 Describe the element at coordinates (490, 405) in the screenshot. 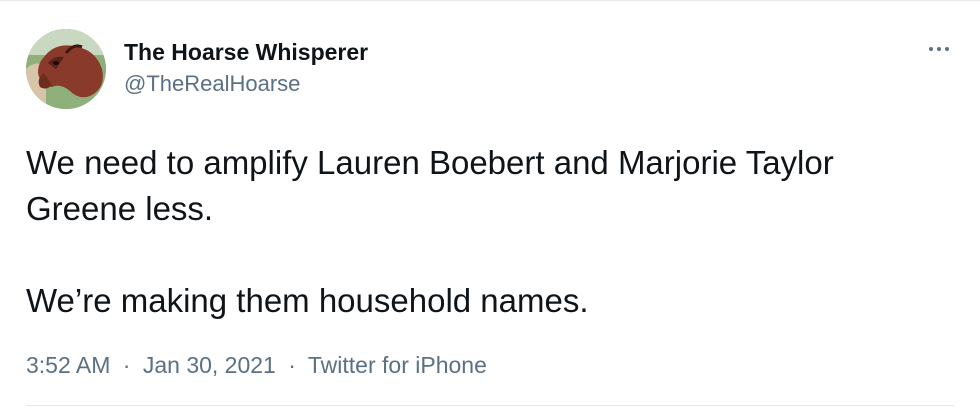

I see `divider` at that location.